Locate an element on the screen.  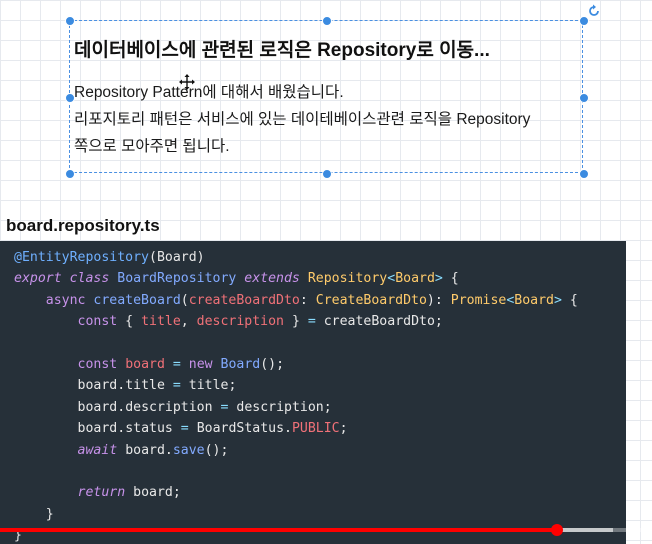
rotate-icon is located at coordinates (594, 11).